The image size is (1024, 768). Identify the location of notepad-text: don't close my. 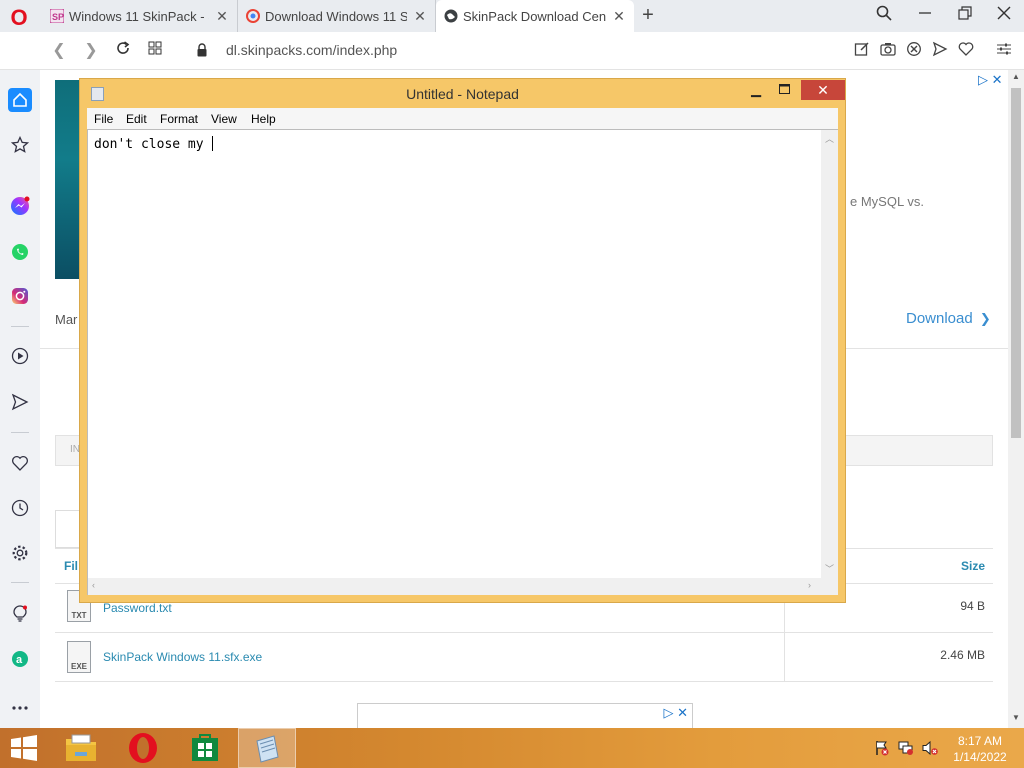
(153, 144).